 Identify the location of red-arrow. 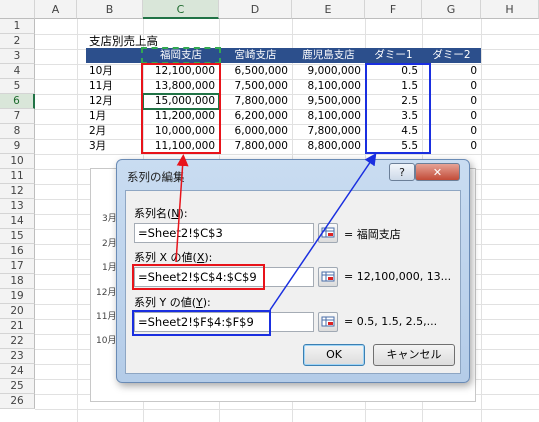
(182, 208).